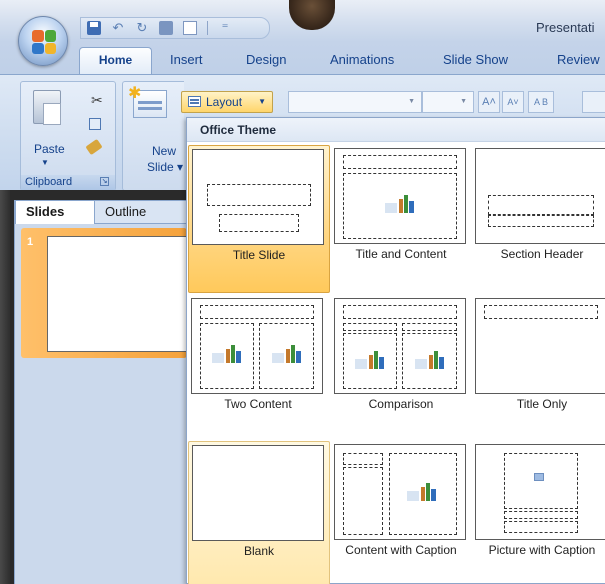  Describe the element at coordinates (147, 100) in the screenshot. I see `new-slide-icon` at that location.